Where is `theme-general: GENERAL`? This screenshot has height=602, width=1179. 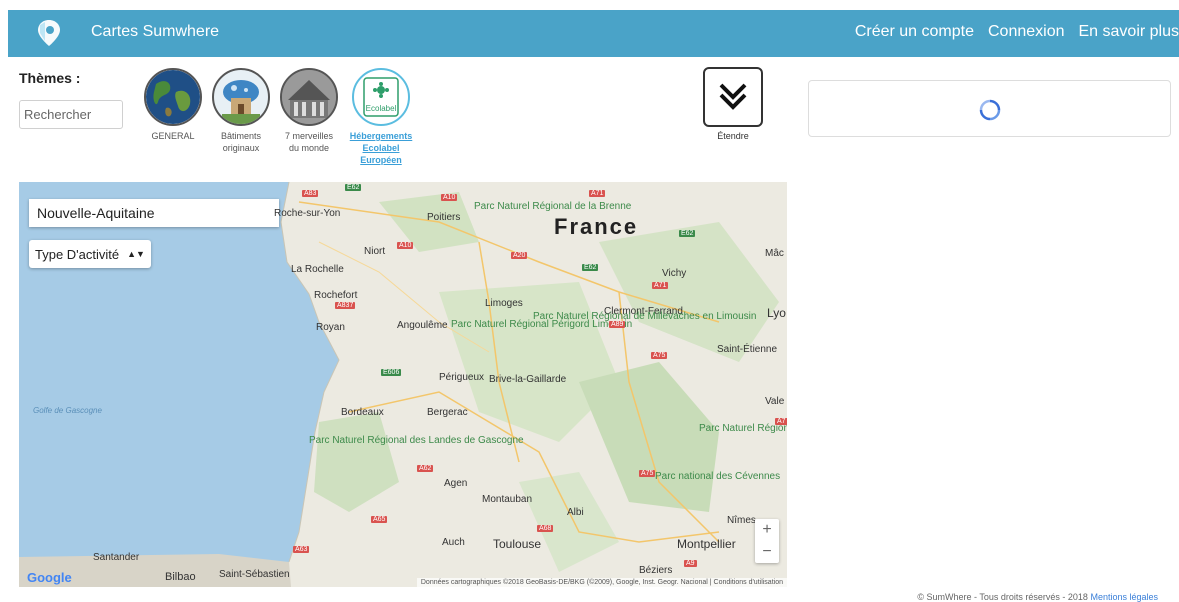
theme-general: GENERAL is located at coordinates (173, 105).